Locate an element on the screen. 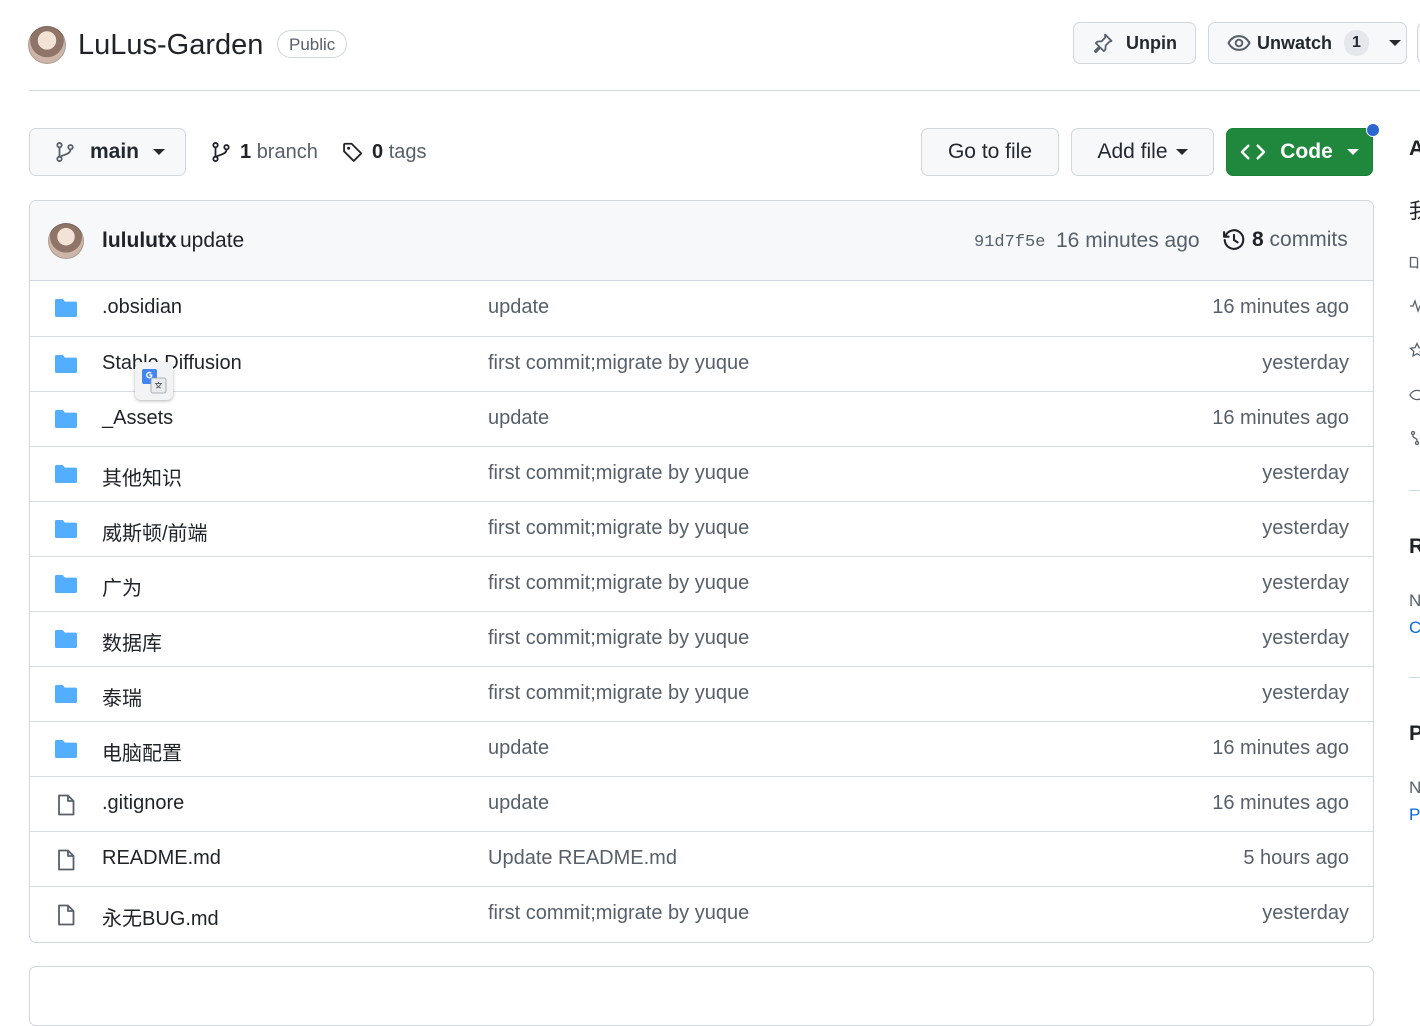 This screenshot has width=1420, height=1026. releases-text: N is located at coordinates (1414, 600).